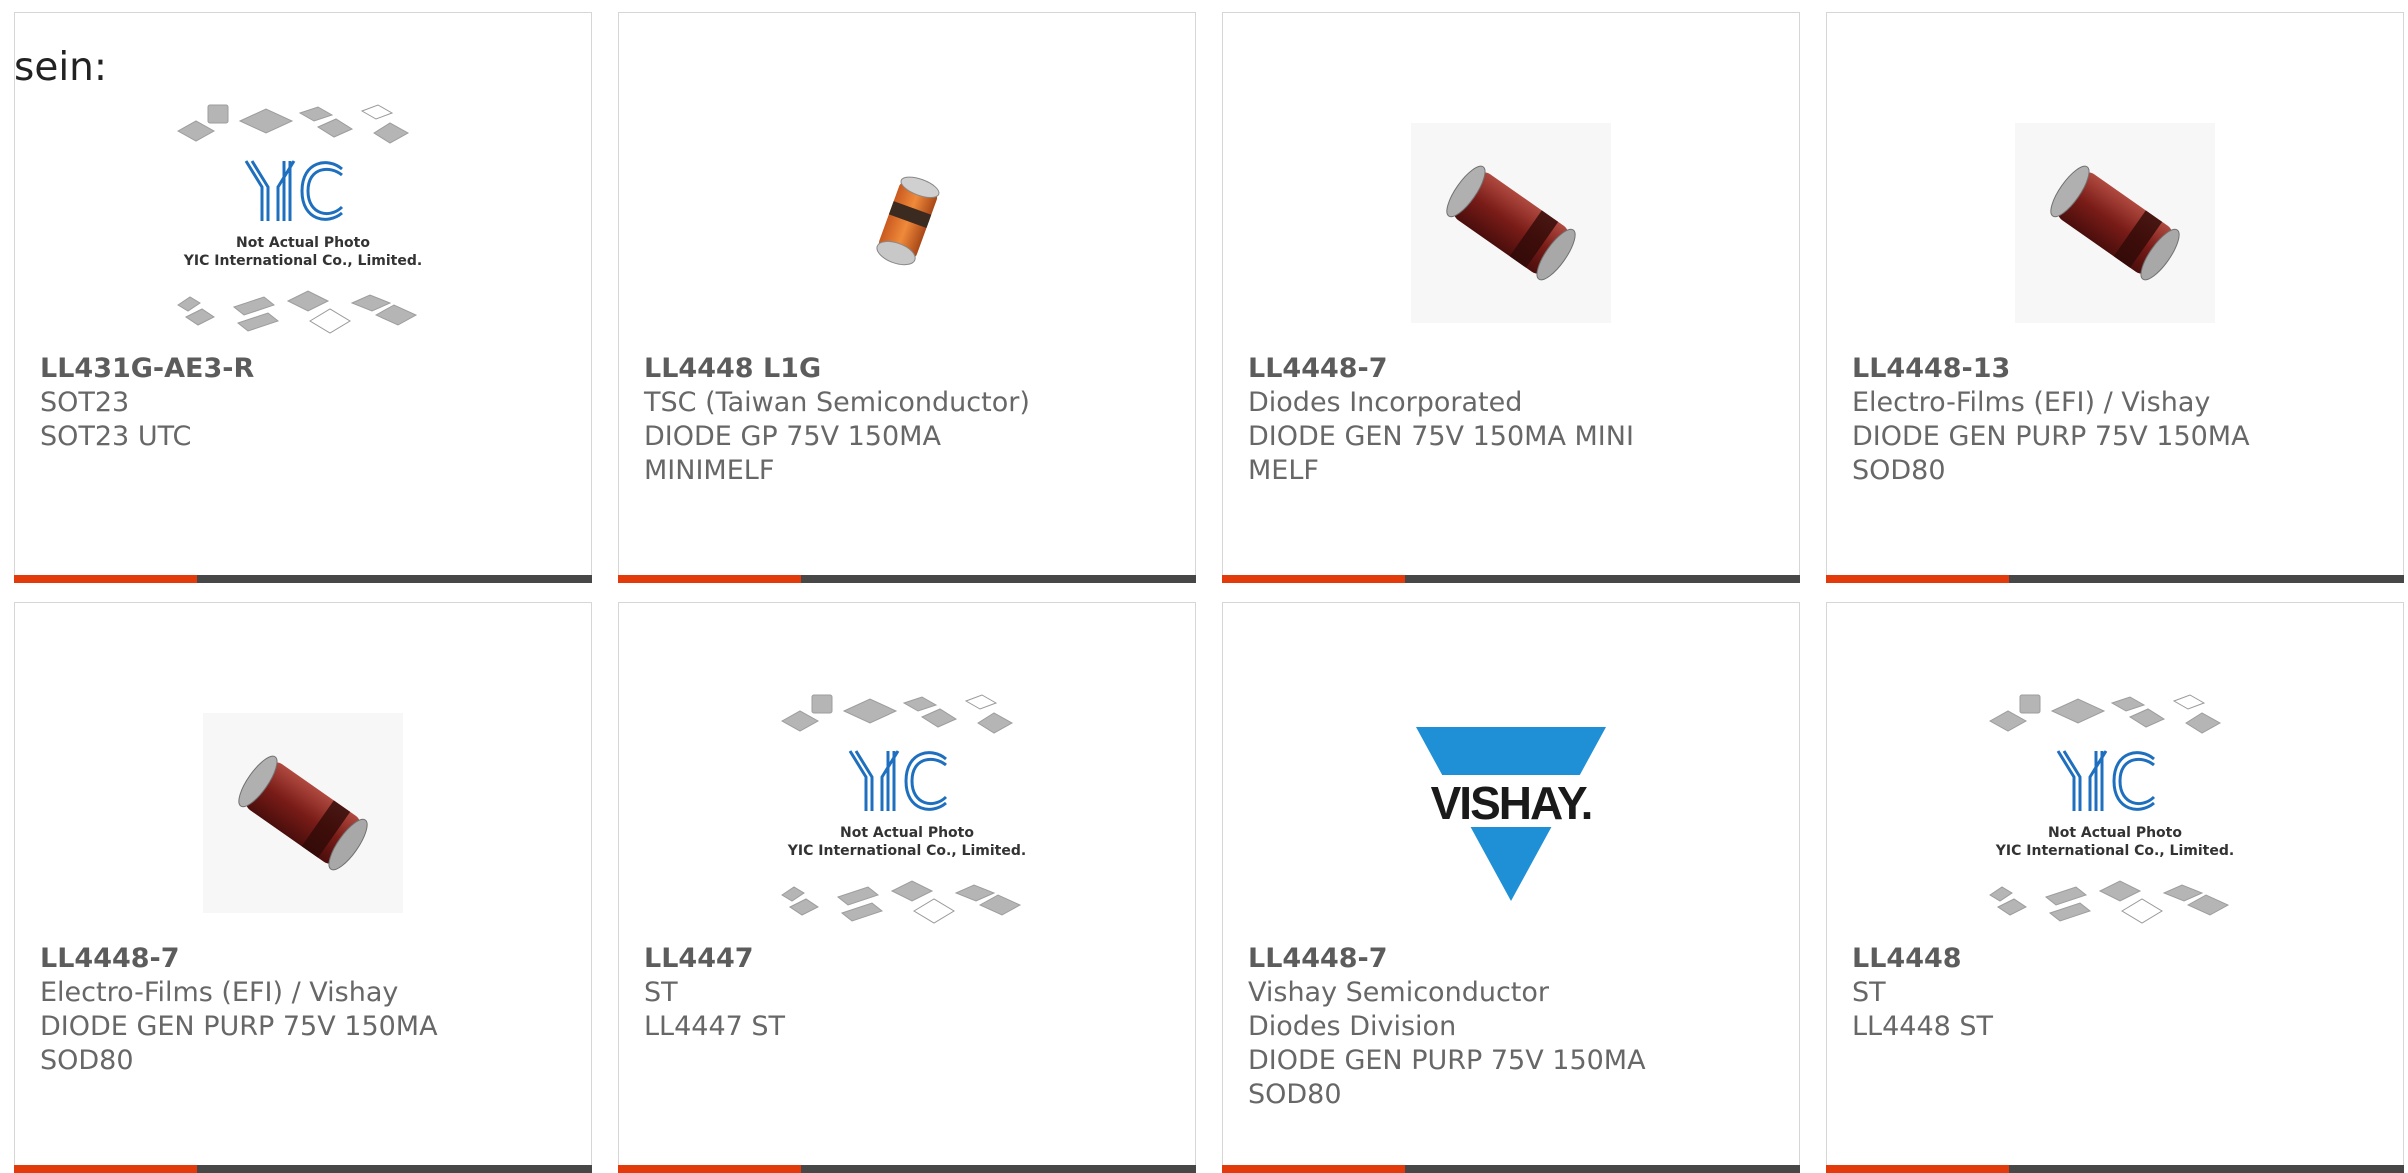 This screenshot has height=1173, width=2408. What do you see at coordinates (715, 1026) in the screenshot?
I see `description: LL4447 ST` at bounding box center [715, 1026].